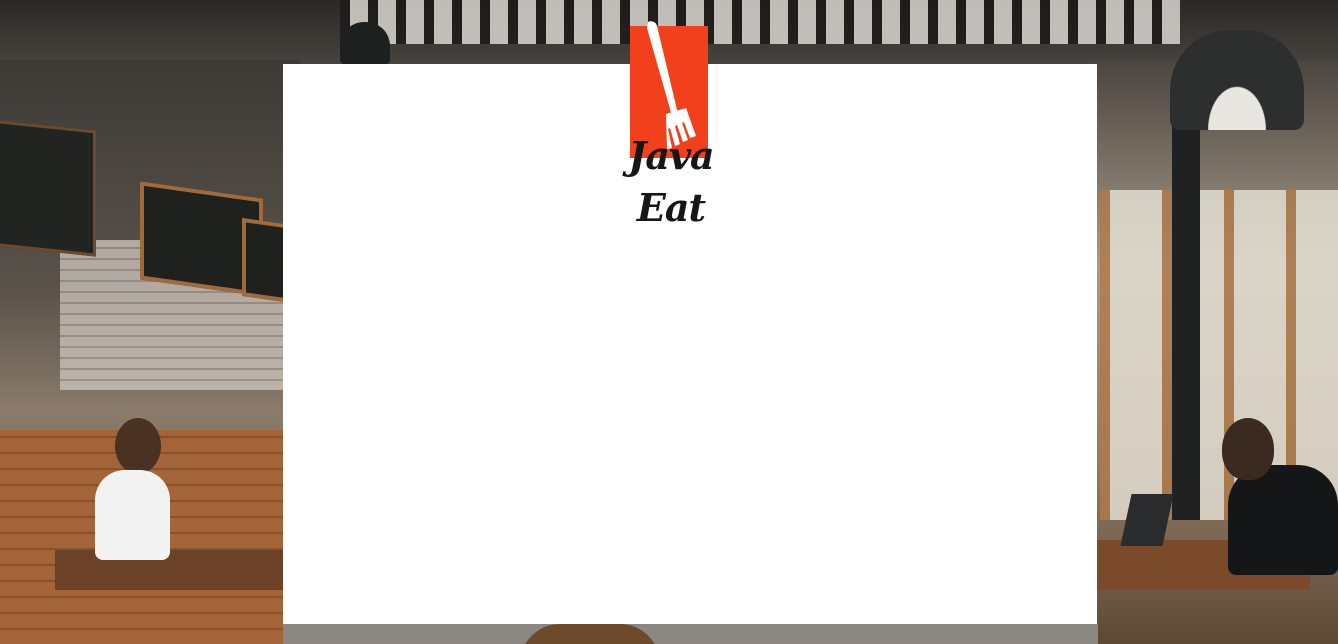  I want to click on floor, so click(690, 634).